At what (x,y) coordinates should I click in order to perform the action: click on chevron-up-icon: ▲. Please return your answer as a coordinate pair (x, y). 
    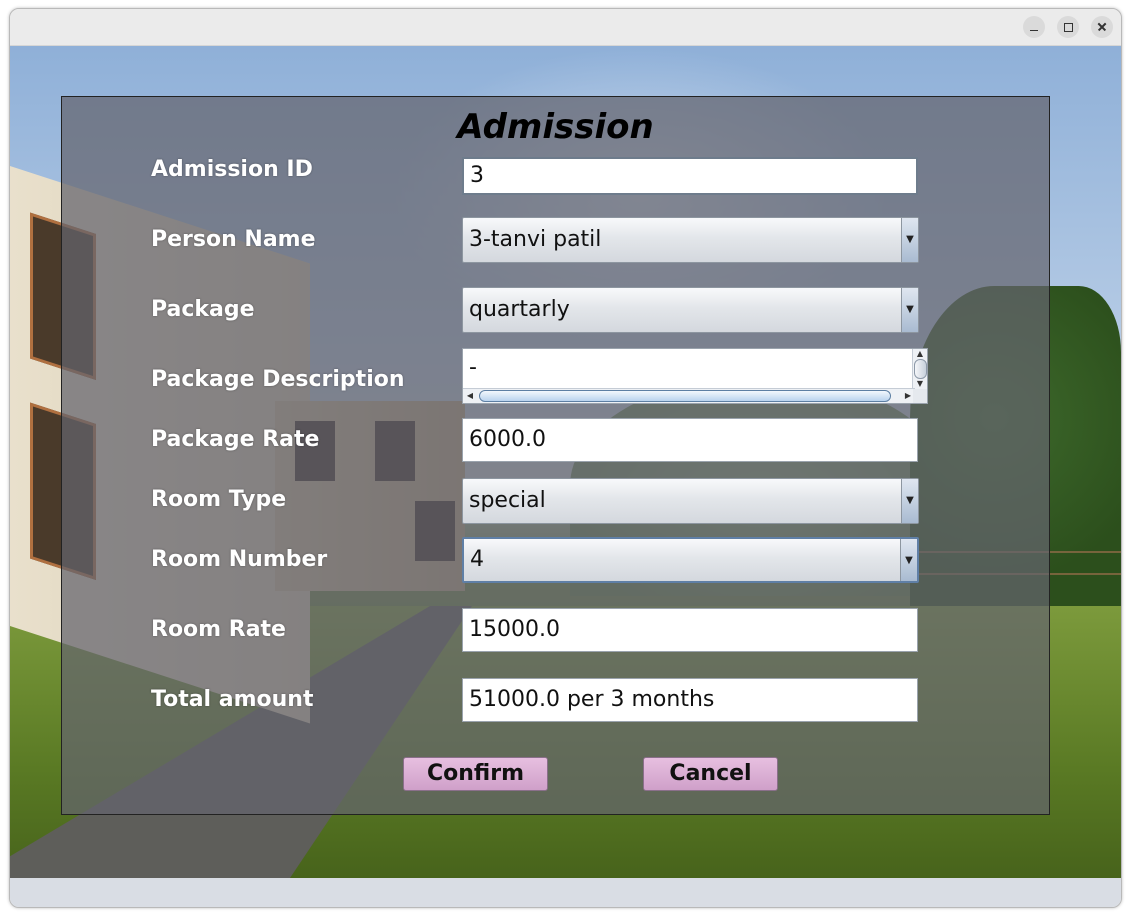
    Looking at the image, I should click on (920, 354).